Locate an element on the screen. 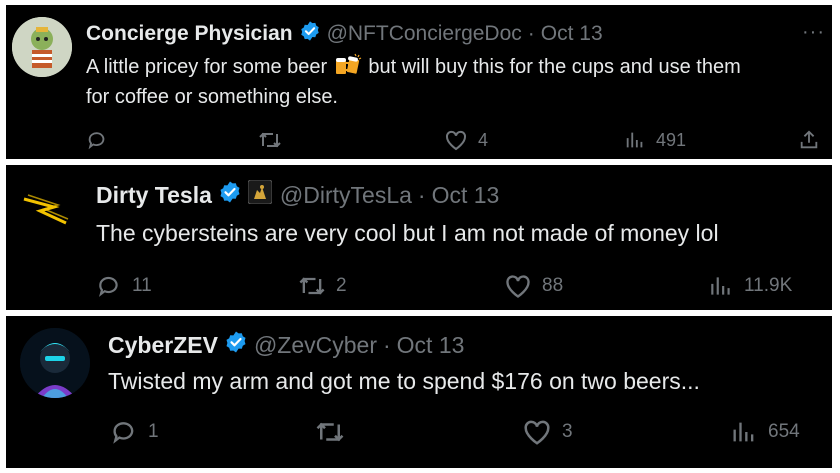  reply-count: 1 is located at coordinates (153, 431).